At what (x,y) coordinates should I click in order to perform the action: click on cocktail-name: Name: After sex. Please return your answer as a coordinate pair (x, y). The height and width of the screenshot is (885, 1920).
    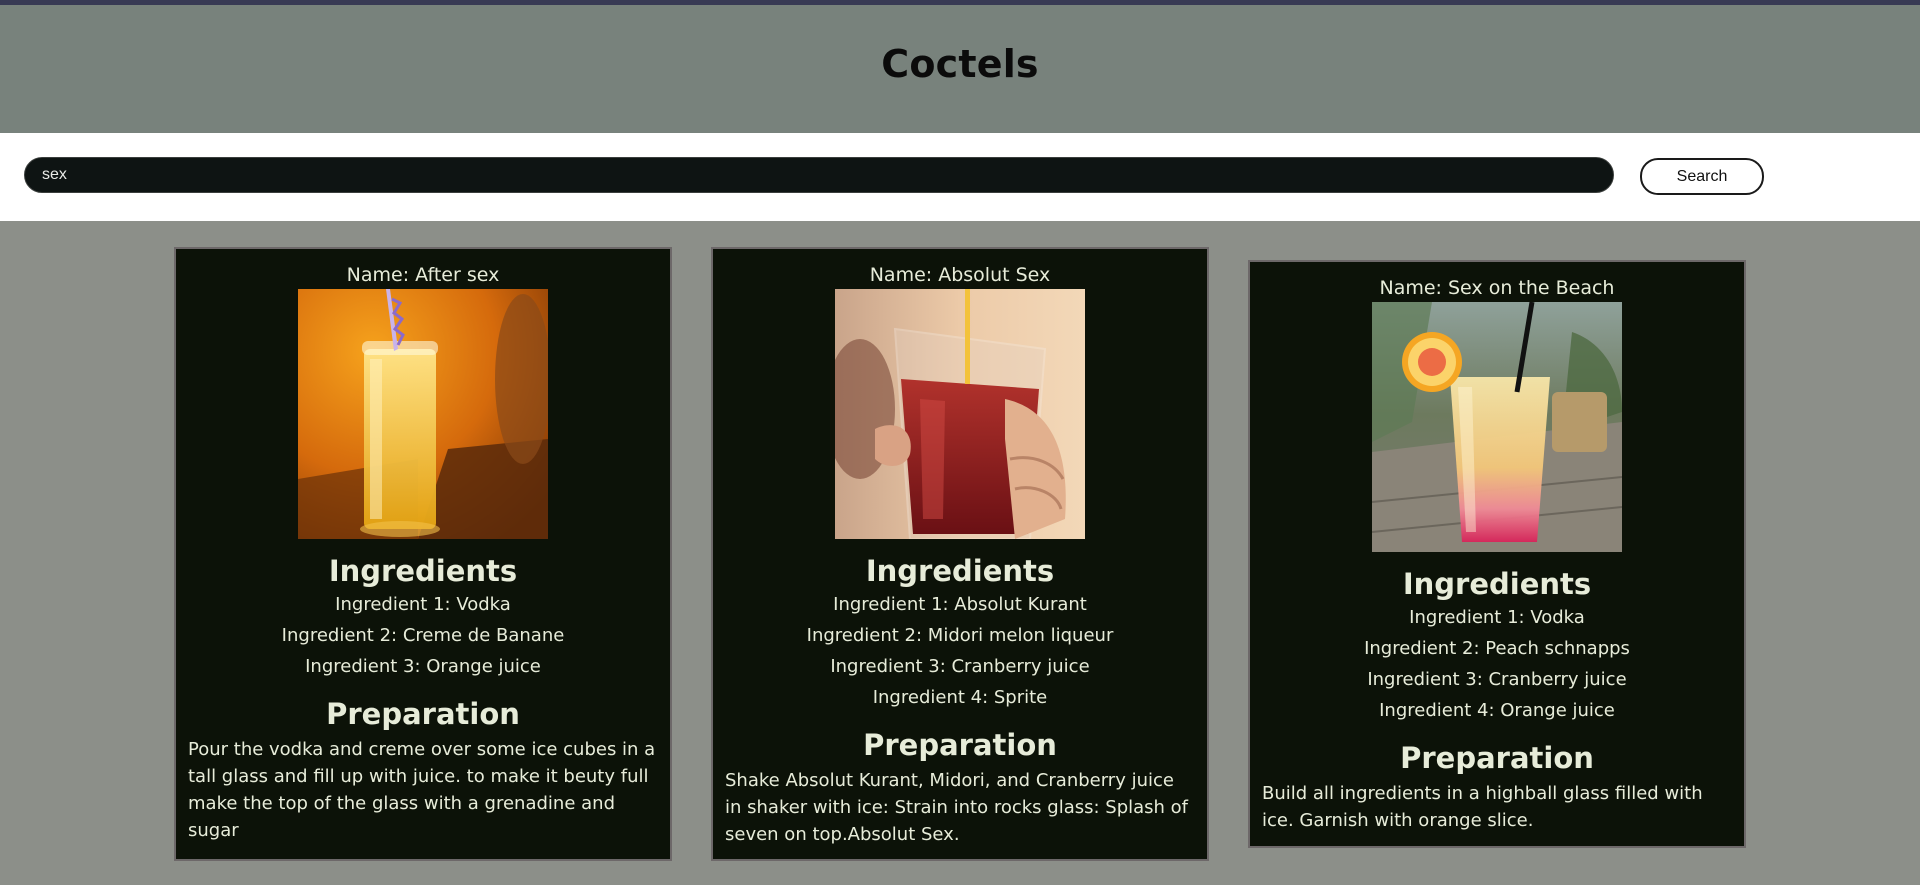
    Looking at the image, I should click on (423, 275).